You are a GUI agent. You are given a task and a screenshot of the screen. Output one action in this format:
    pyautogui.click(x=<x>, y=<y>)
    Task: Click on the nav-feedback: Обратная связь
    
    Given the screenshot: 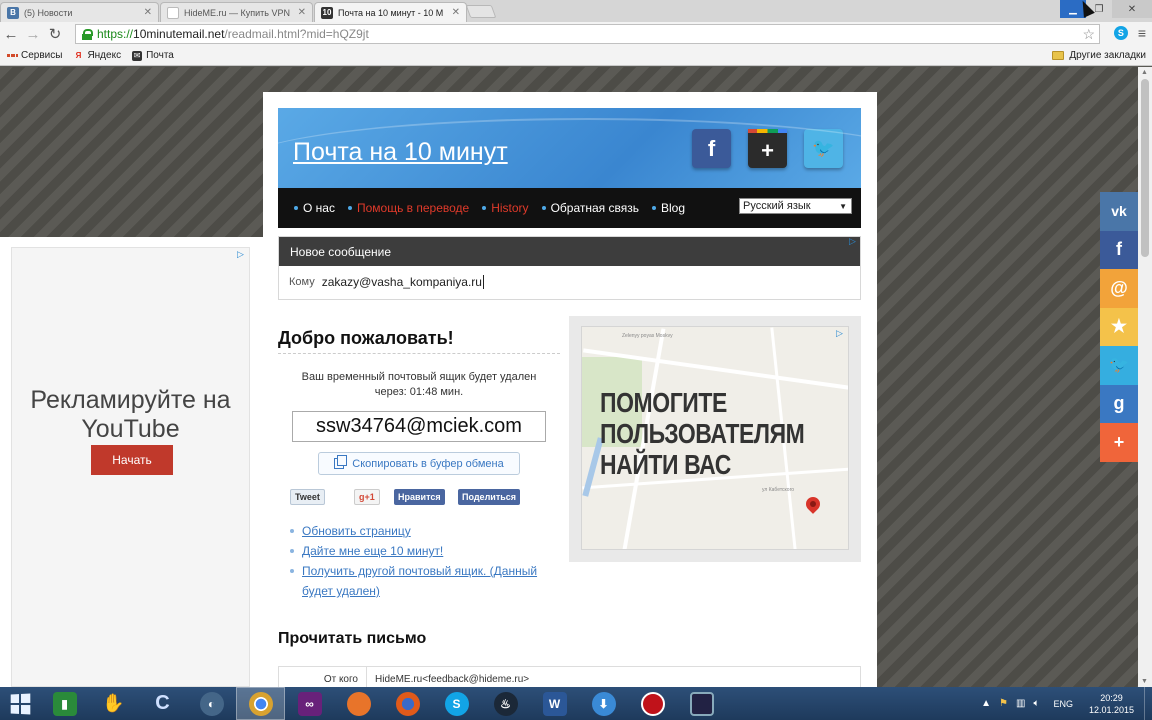 What is the action you would take?
    pyautogui.click(x=590, y=208)
    